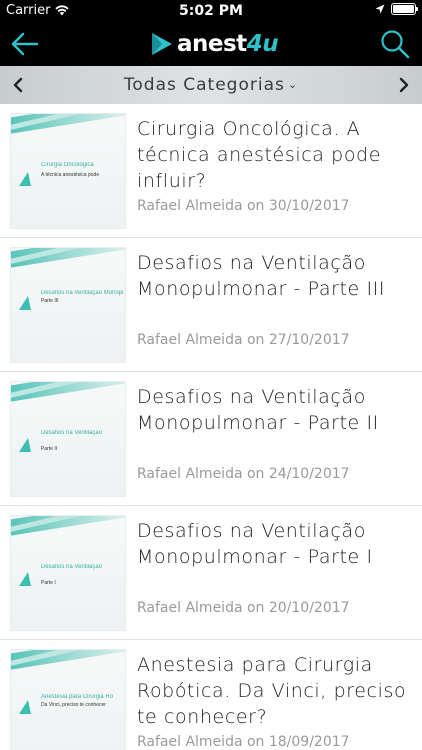  What do you see at coordinates (243, 608) in the screenshot?
I see `post-meta: Rafael Almeida on 20/10/2017` at bounding box center [243, 608].